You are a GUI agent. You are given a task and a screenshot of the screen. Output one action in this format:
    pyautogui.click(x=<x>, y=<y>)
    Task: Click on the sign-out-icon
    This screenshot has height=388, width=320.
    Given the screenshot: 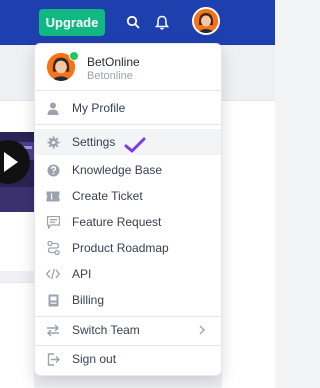 What is the action you would take?
    pyautogui.click(x=53, y=359)
    